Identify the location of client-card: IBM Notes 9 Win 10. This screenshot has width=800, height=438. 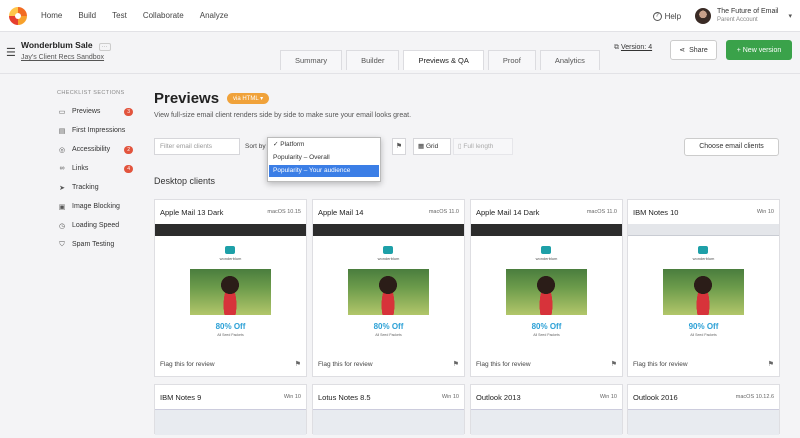
(230, 409).